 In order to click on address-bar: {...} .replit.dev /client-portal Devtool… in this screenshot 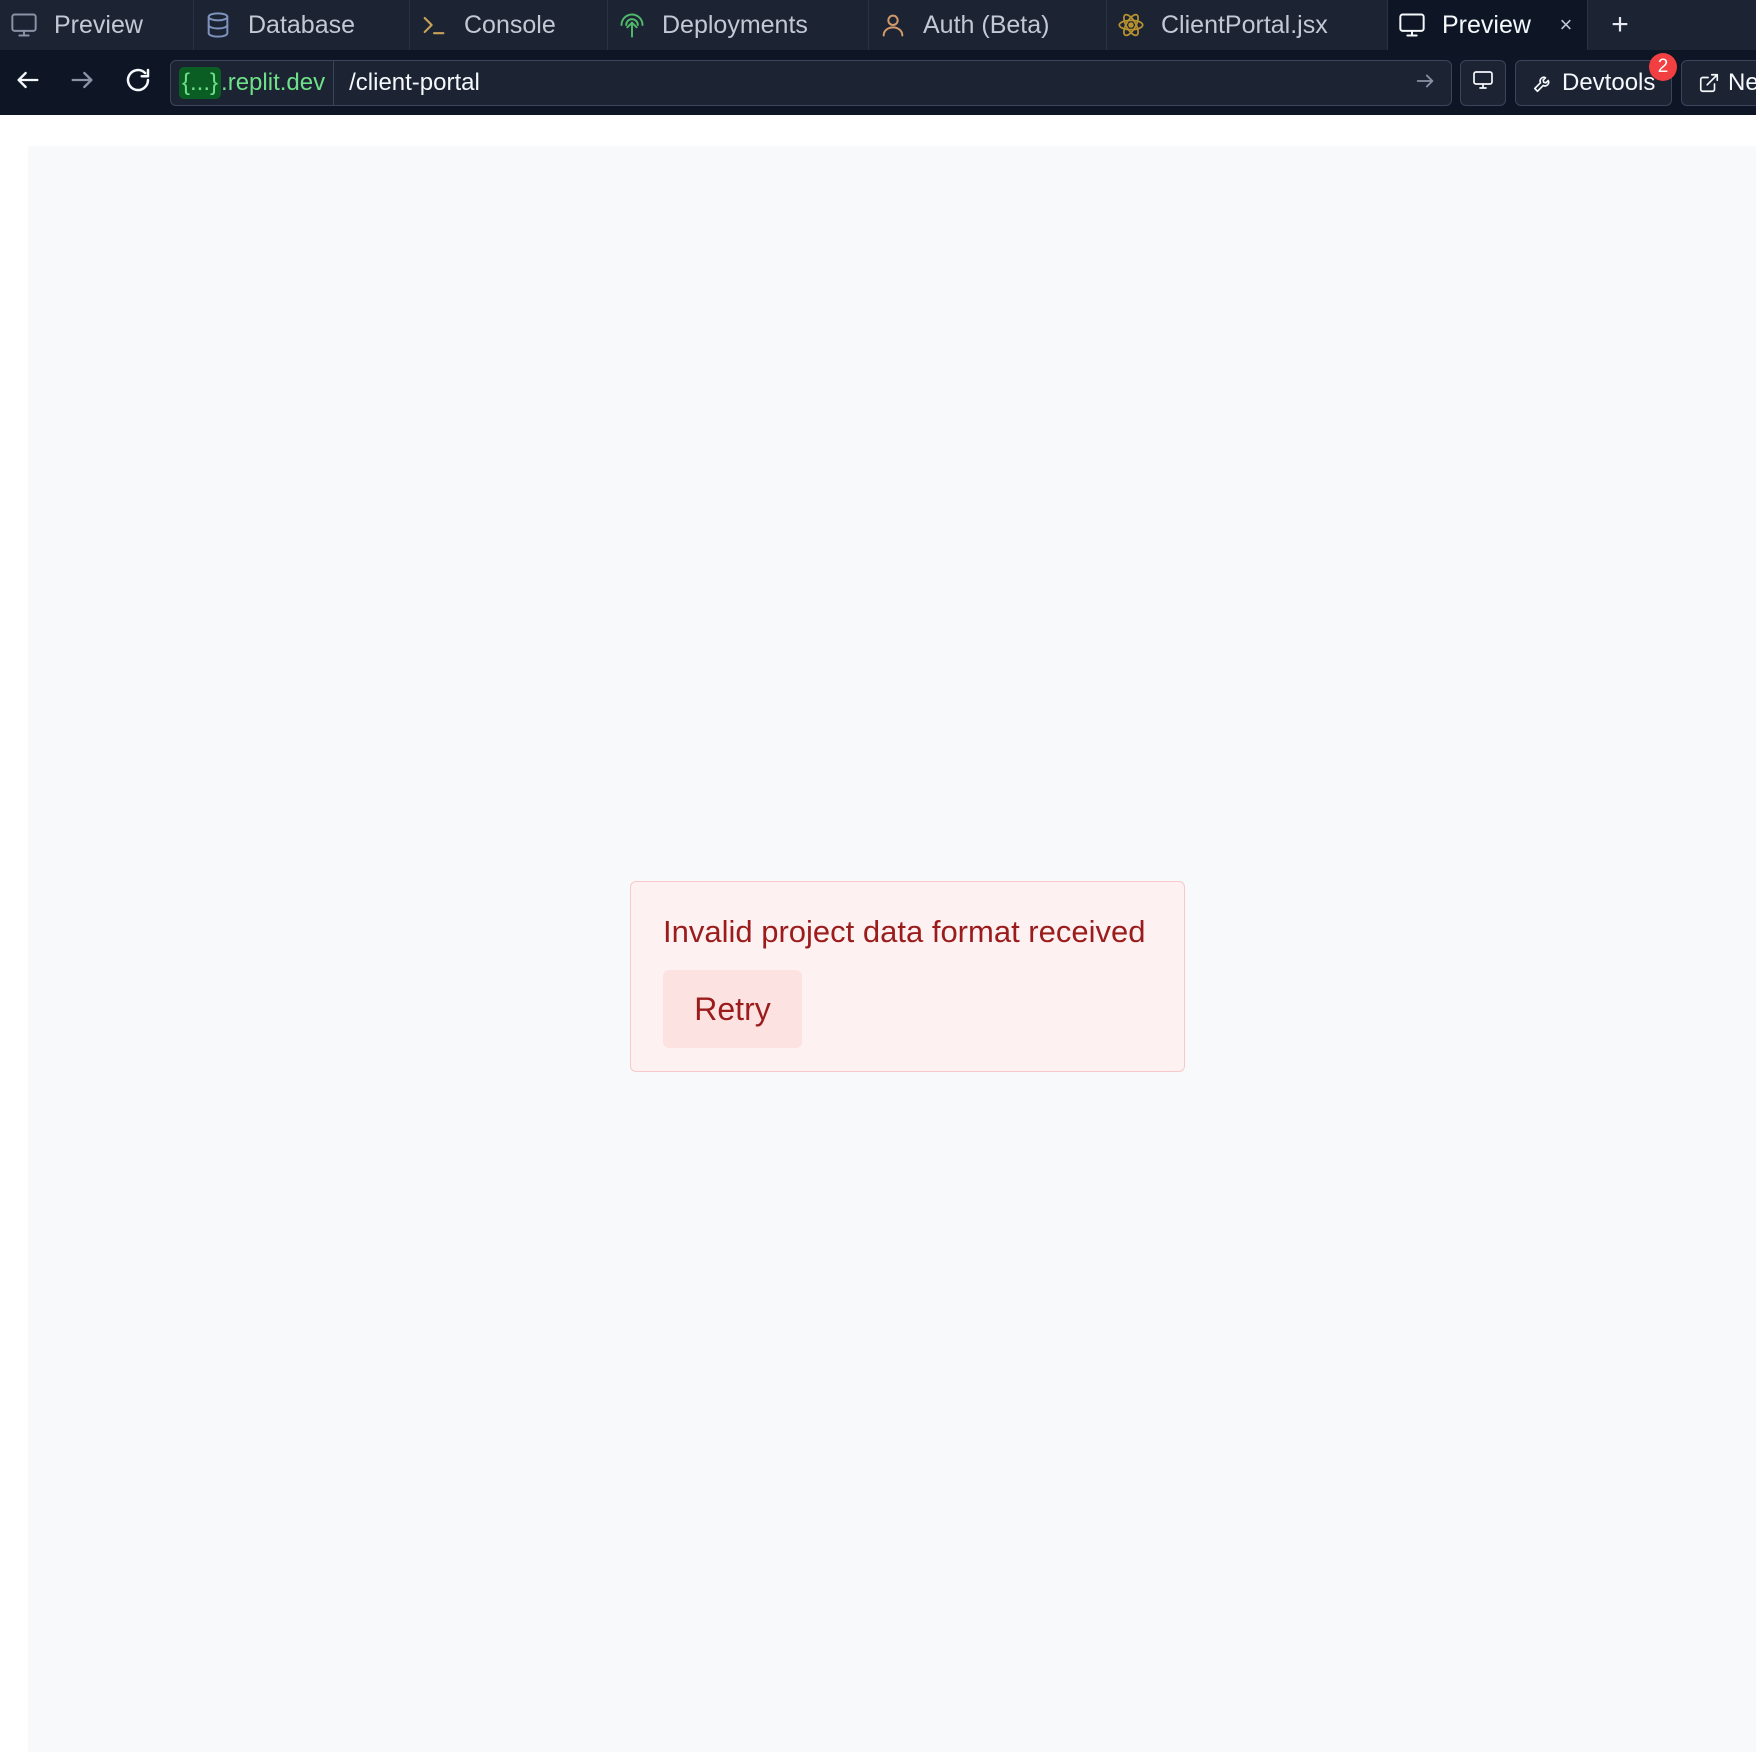, I will do `click(878, 82)`.